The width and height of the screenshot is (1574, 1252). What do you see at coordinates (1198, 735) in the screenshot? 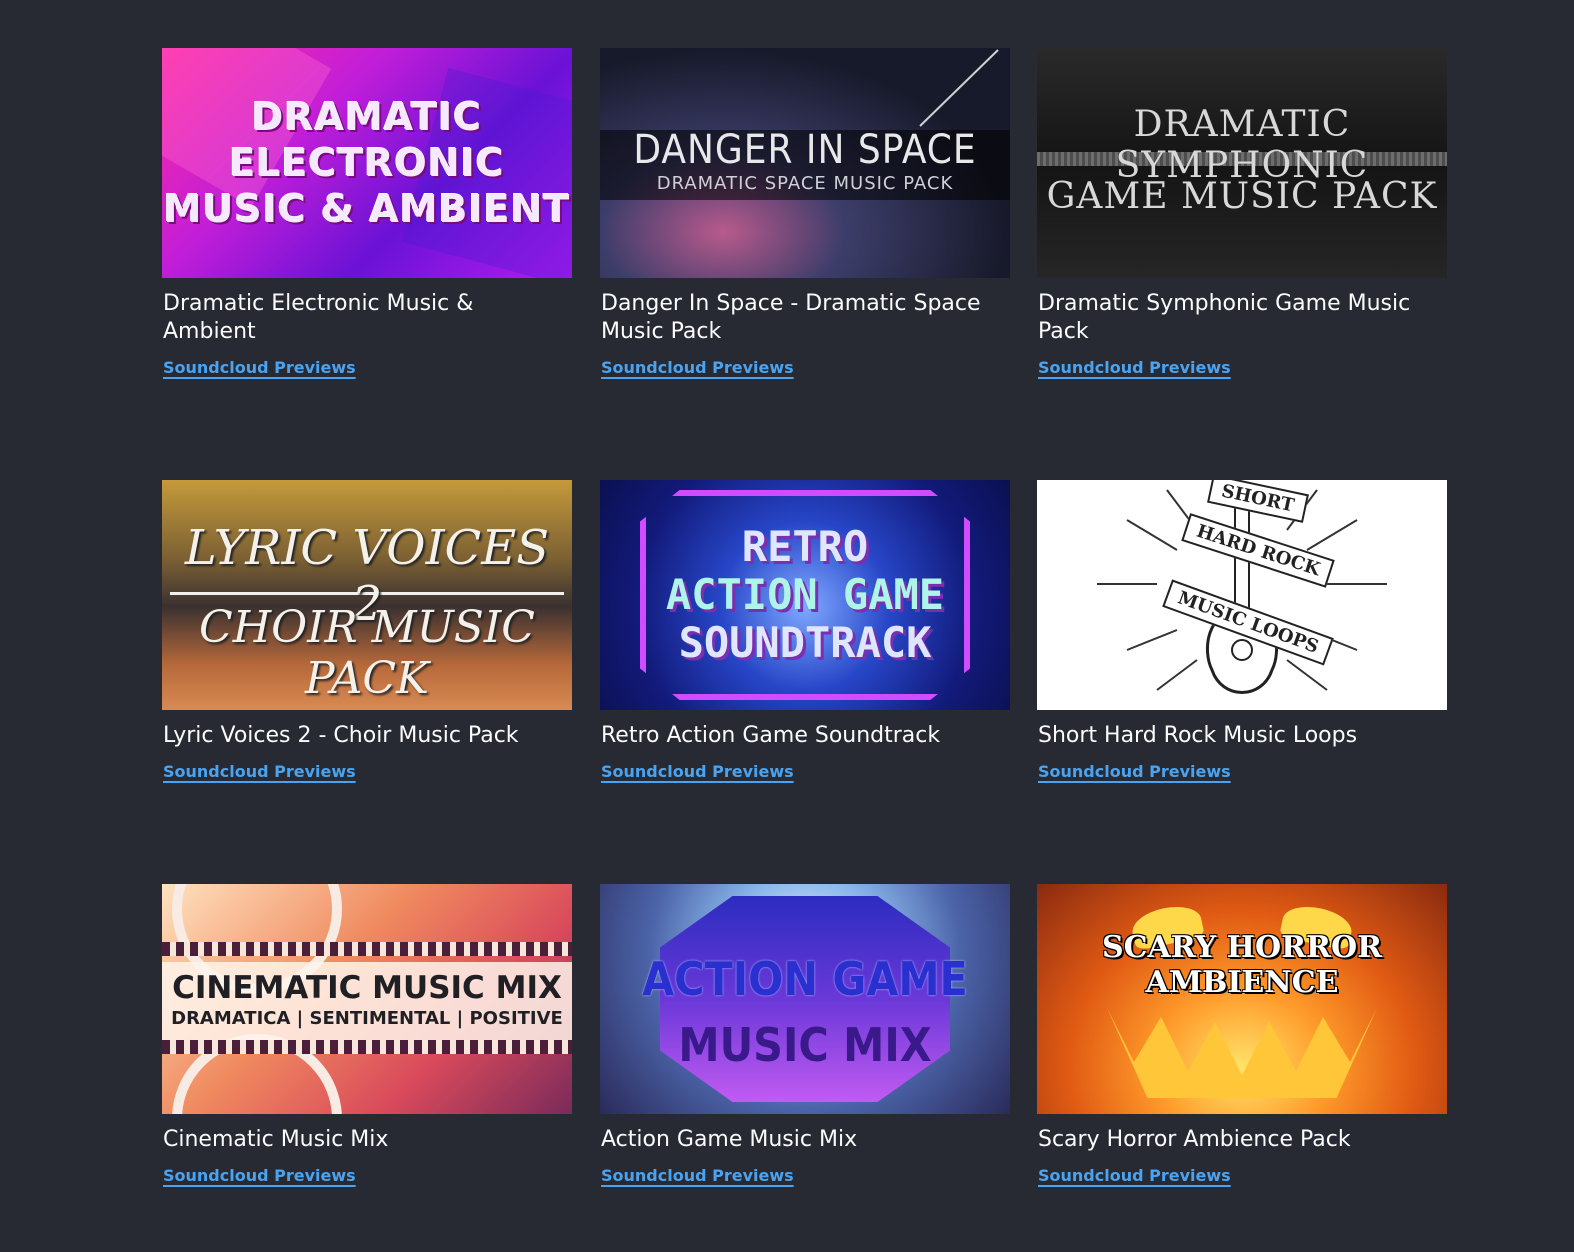
I see `product-title: Short Hard Rock Music Loops` at bounding box center [1198, 735].